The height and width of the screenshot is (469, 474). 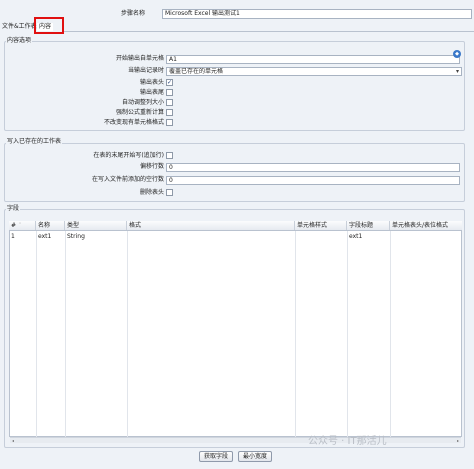 I want to click on fields-table-header: # 名称 类型 格式 单元格样式 字段标题 单元格表头/表位格式, so click(x=235, y=226).